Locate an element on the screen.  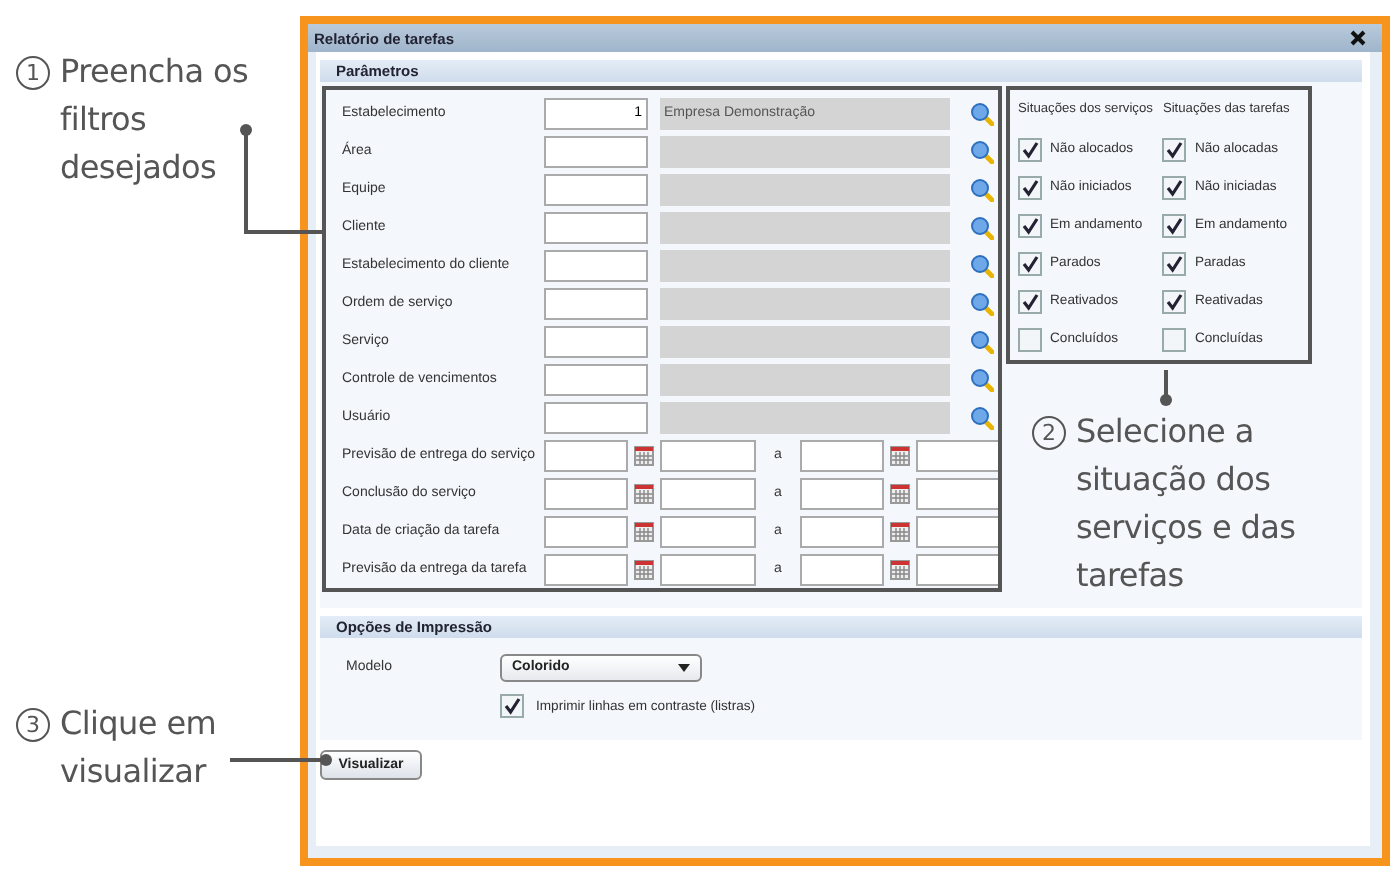
instruction-text: Selecione a situação dos serviços e das tarefas is located at coordinates (1186, 504).